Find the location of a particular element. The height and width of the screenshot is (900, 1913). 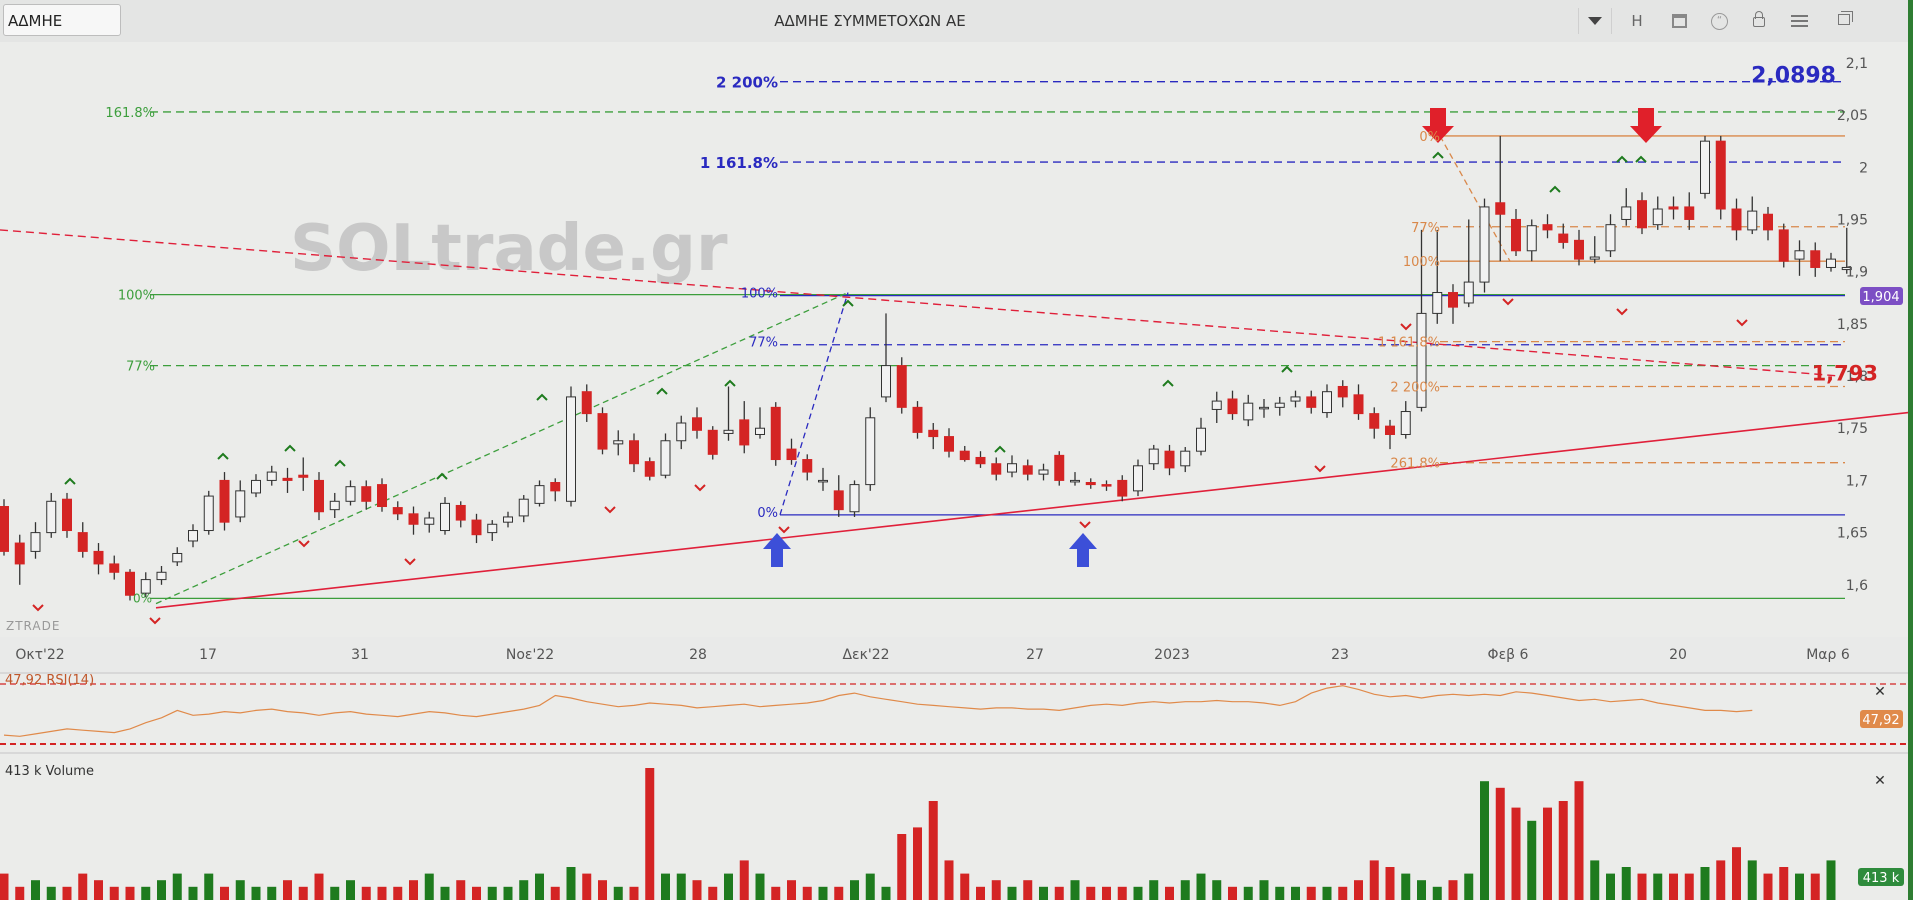

fib-blue-label: 0% is located at coordinates (767, 513).